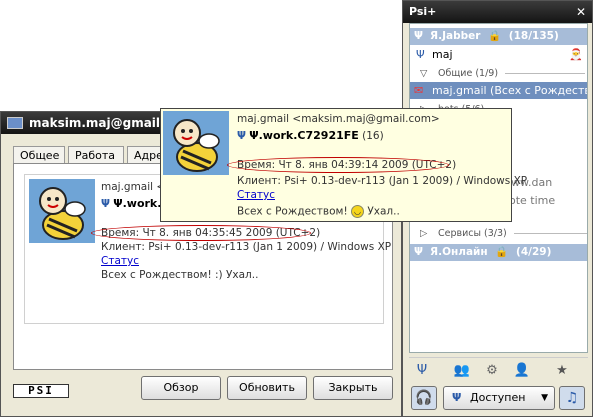 This screenshot has height=417, width=593. I want to click on roster-status-bar: 🎧 Ψ Доступен ▼ ♫, so click(498, 398).